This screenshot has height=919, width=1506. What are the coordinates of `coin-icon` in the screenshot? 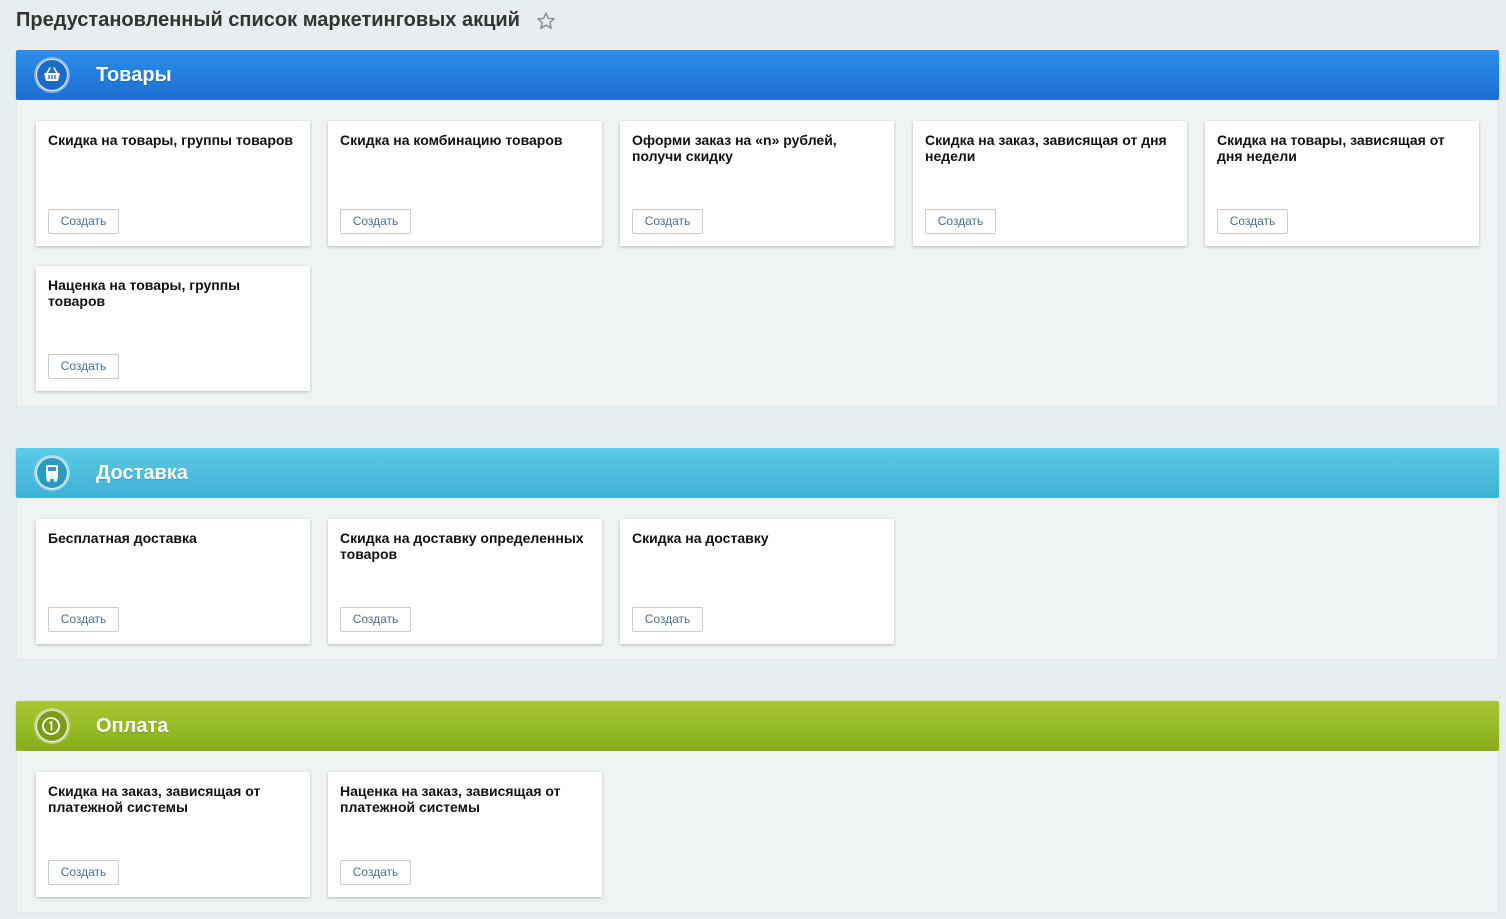 It's located at (52, 726).